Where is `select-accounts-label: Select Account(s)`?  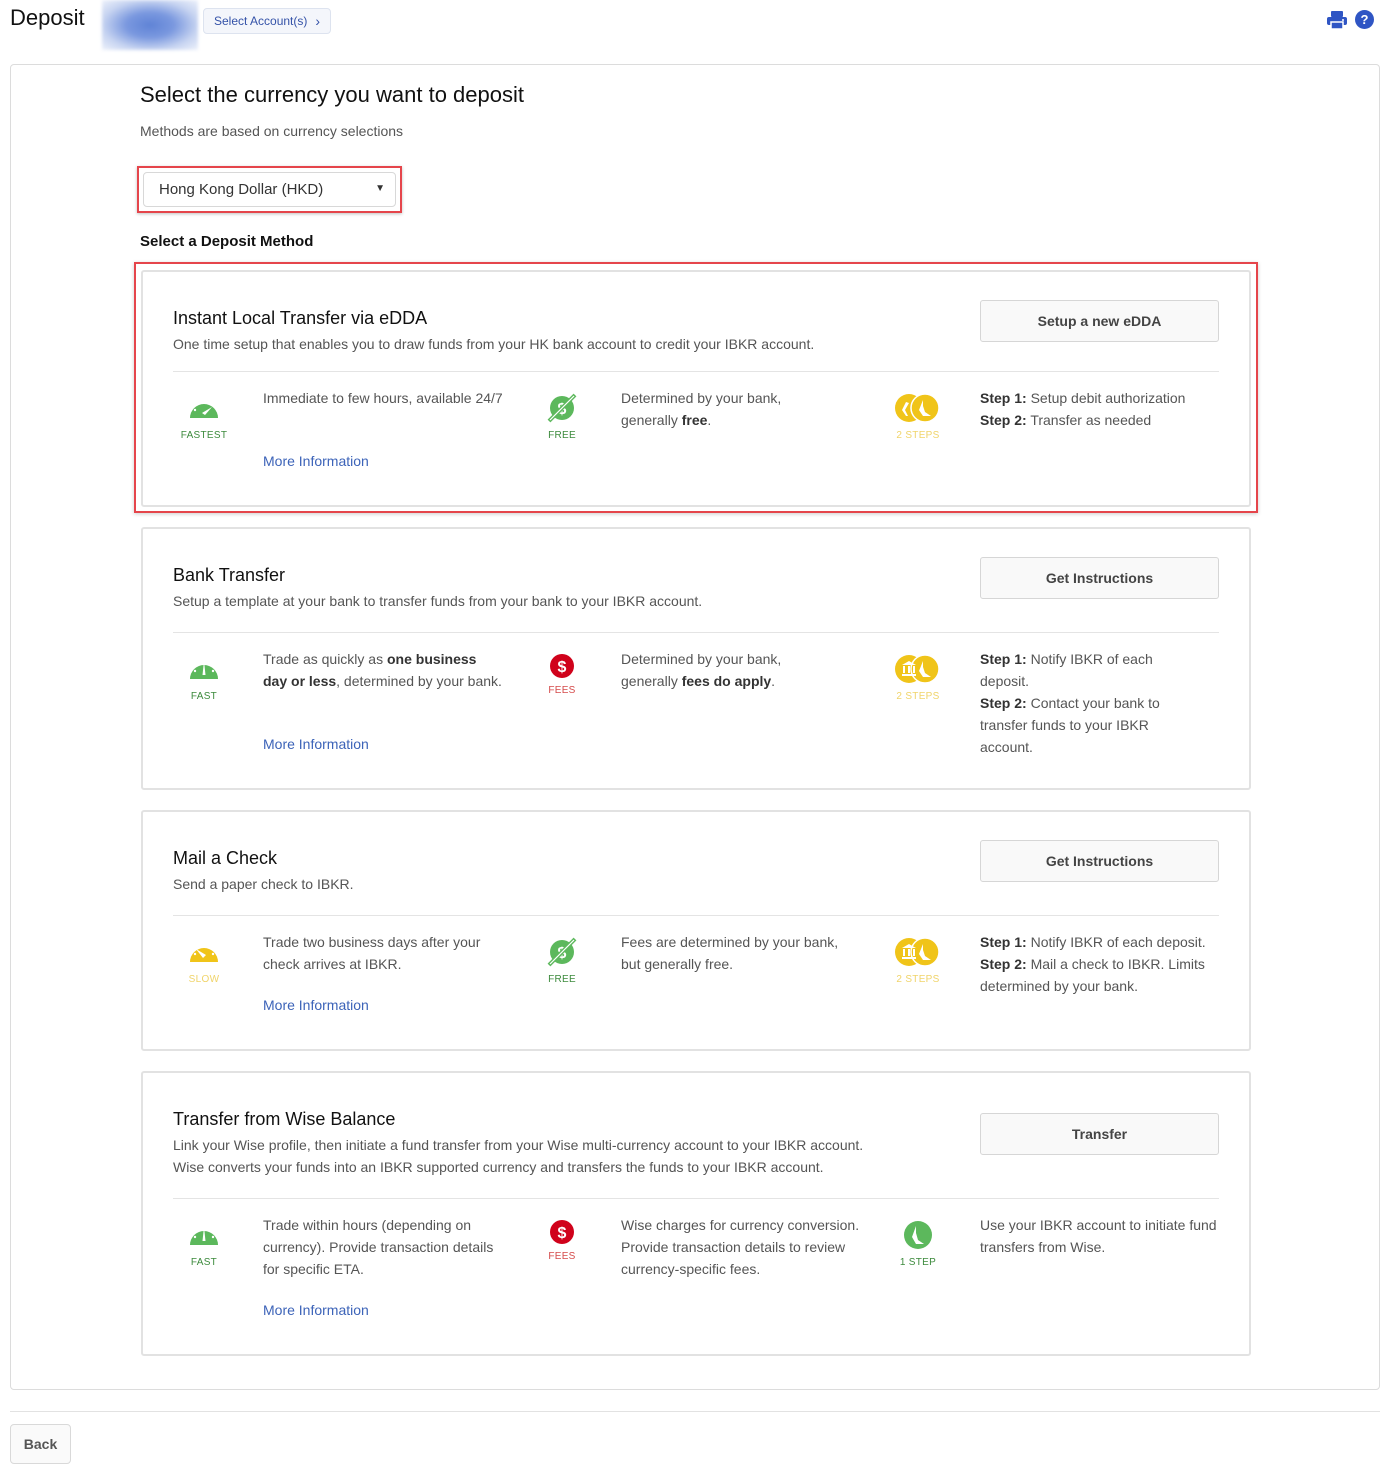
select-accounts-label: Select Account(s) is located at coordinates (261, 21).